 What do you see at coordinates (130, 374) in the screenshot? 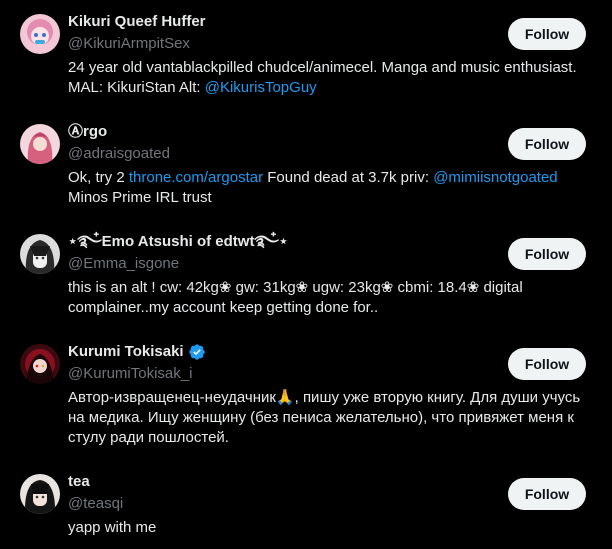
I see `user-handle: @KurumiTokisak_i` at bounding box center [130, 374].